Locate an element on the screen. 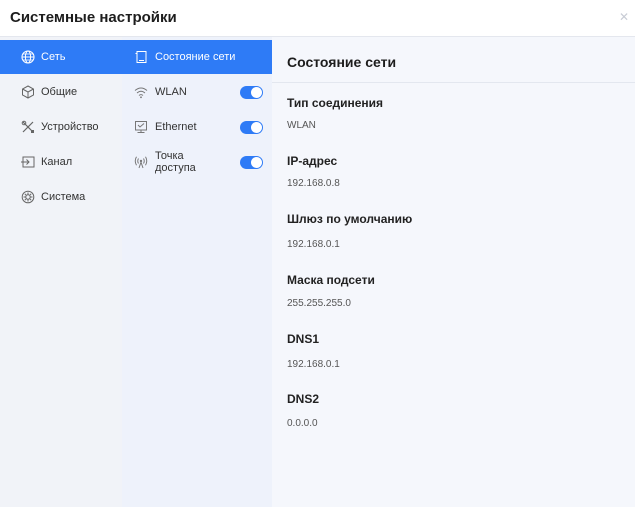 The width and height of the screenshot is (635, 507). window-title: Системные настройки is located at coordinates (93, 17).